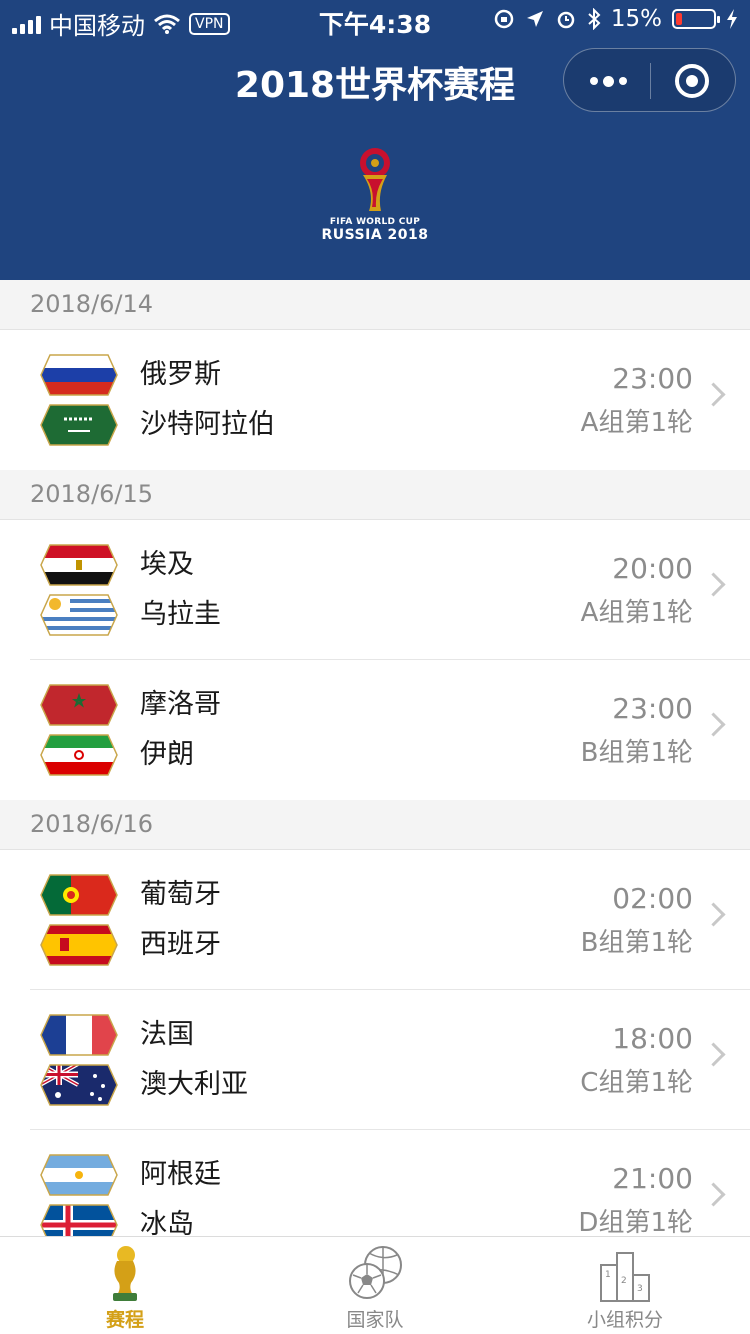 This screenshot has width=750, height=1334. I want to click on match-row: 葡萄牙 西班牙 02:00 B组第1轮, so click(375, 920).